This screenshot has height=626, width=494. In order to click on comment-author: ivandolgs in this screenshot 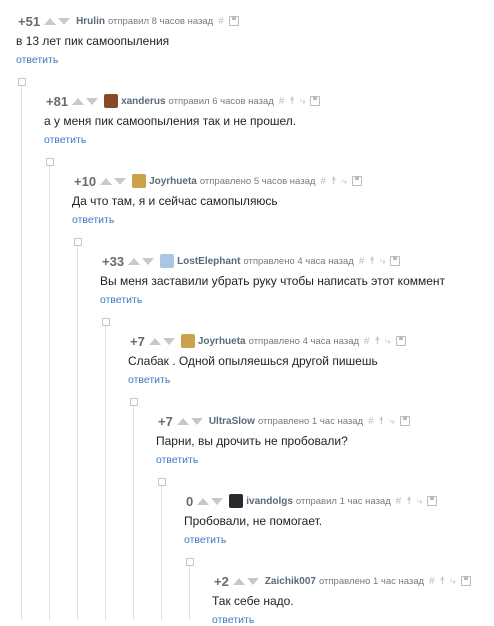, I will do `click(269, 501)`.